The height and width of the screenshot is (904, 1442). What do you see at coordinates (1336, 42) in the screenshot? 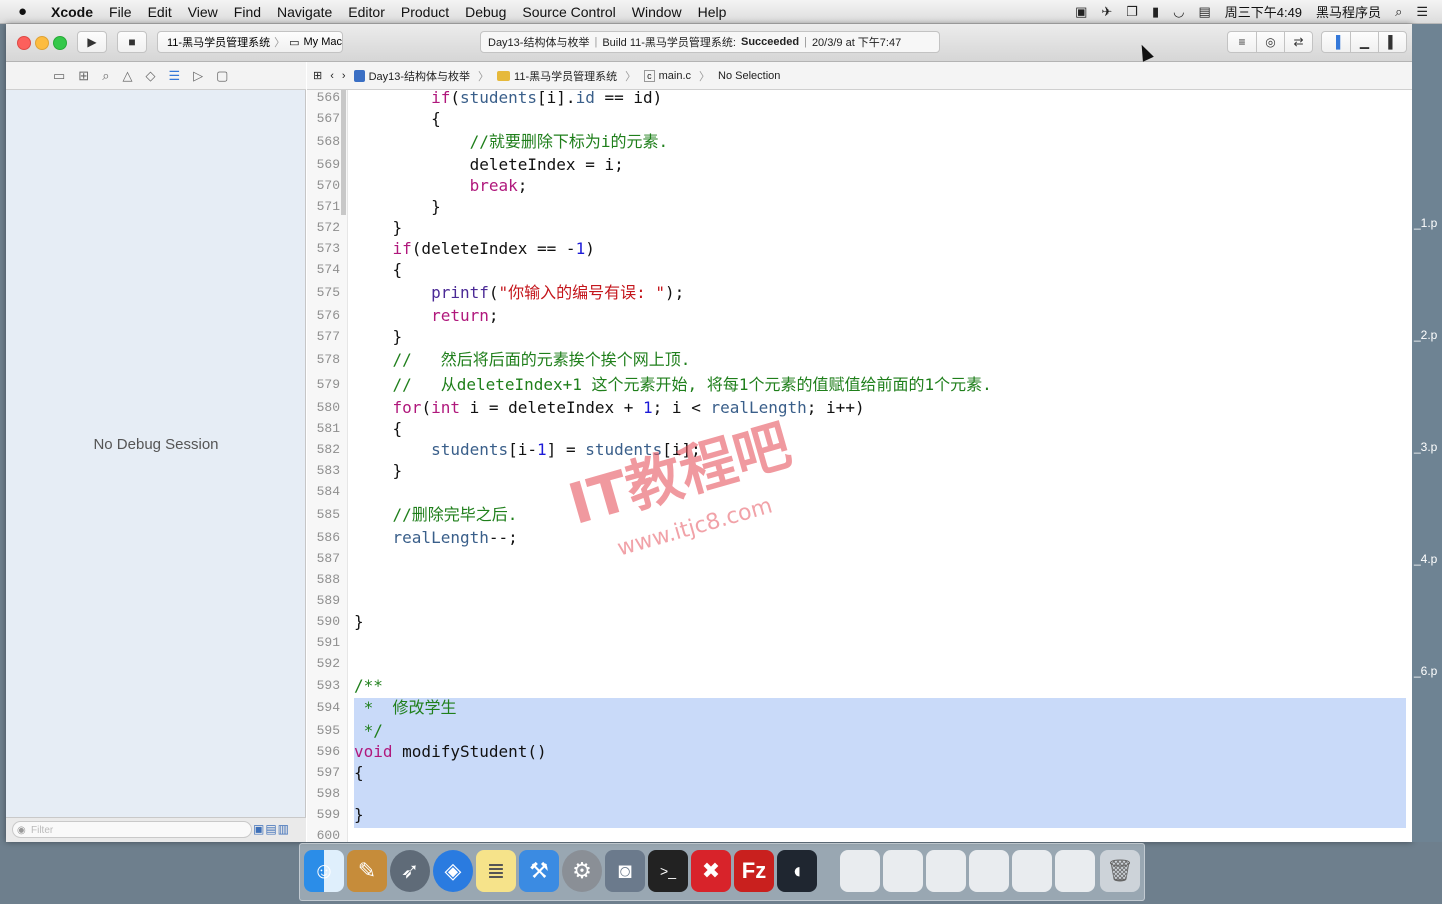
I see `toggle-navigator-button: ▐` at bounding box center [1336, 42].